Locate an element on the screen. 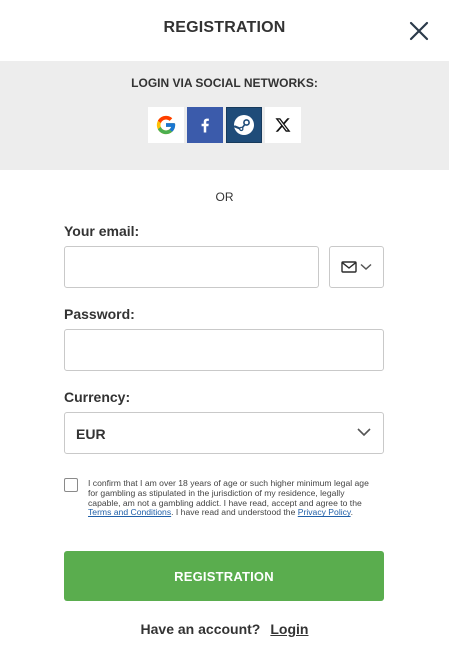  facebook-icon is located at coordinates (205, 125).